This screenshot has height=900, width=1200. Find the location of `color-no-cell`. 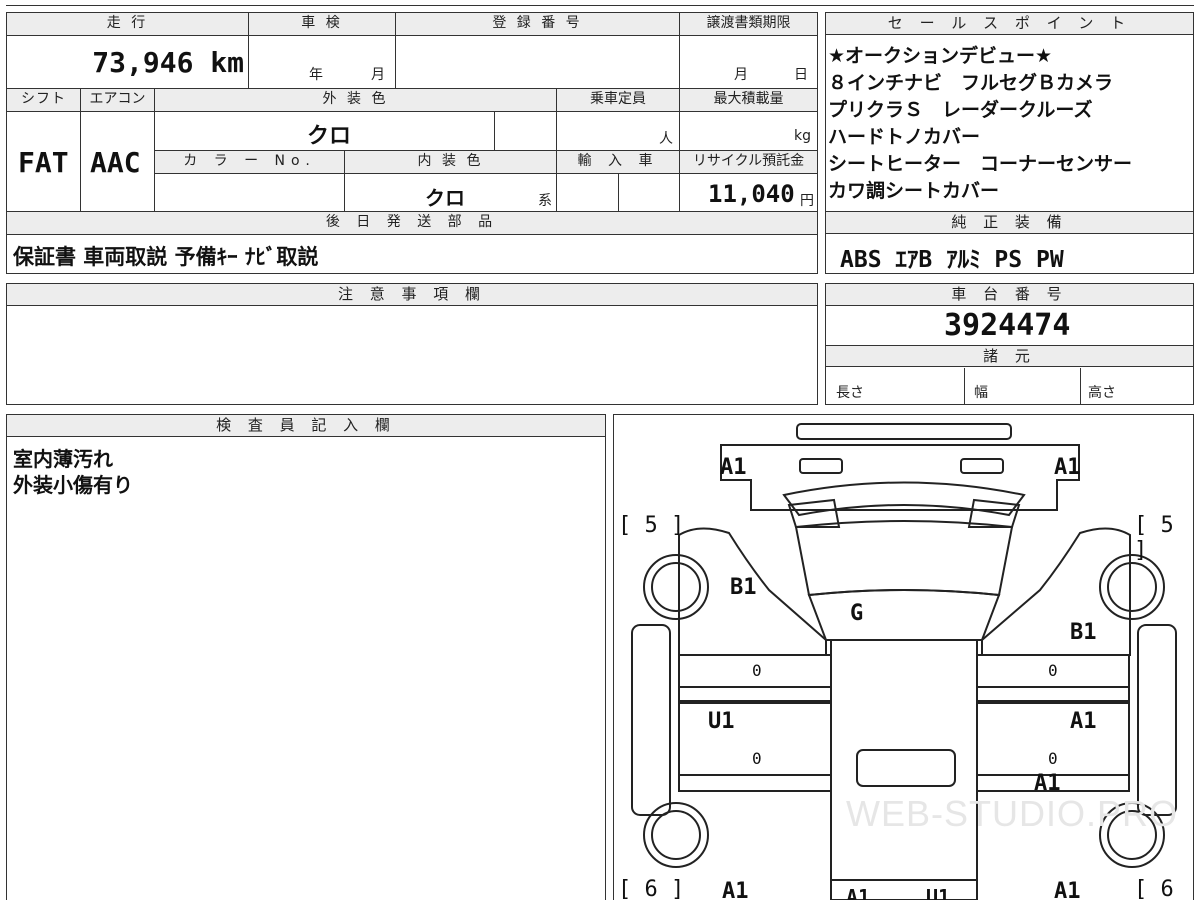

color-no-cell is located at coordinates (249, 192).